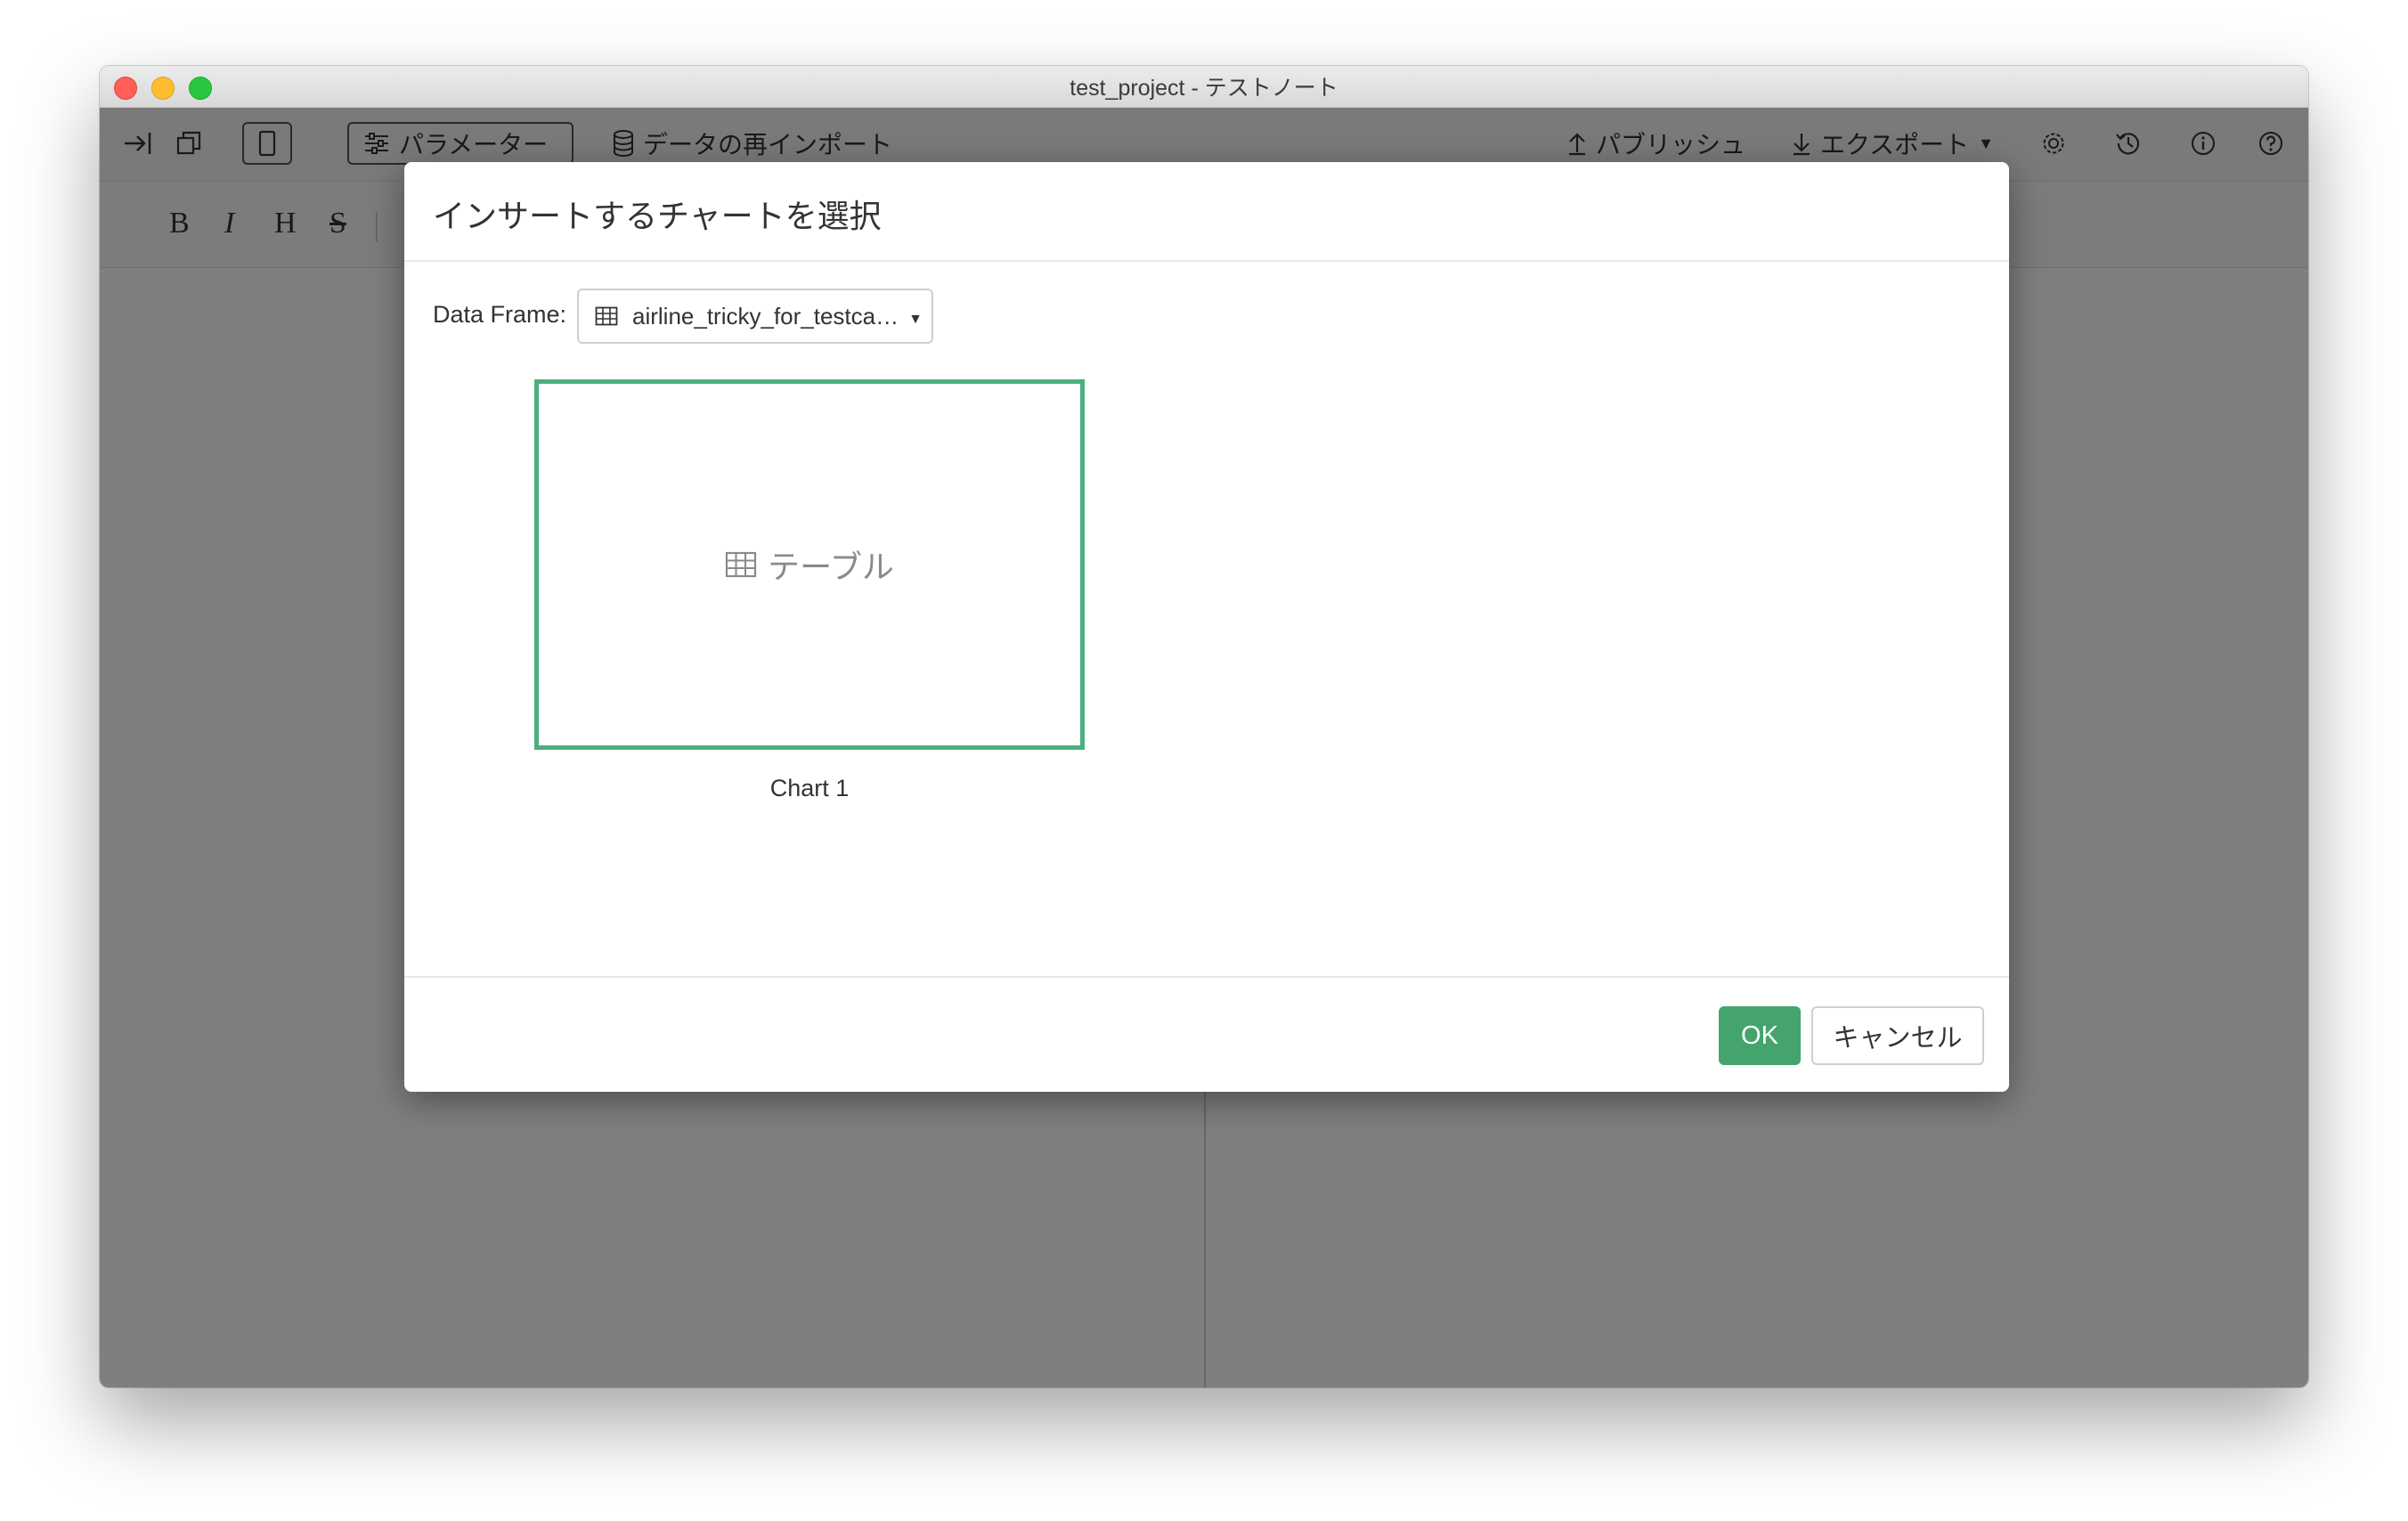  Describe the element at coordinates (126, 89) in the screenshot. I see `close-window-button` at that location.